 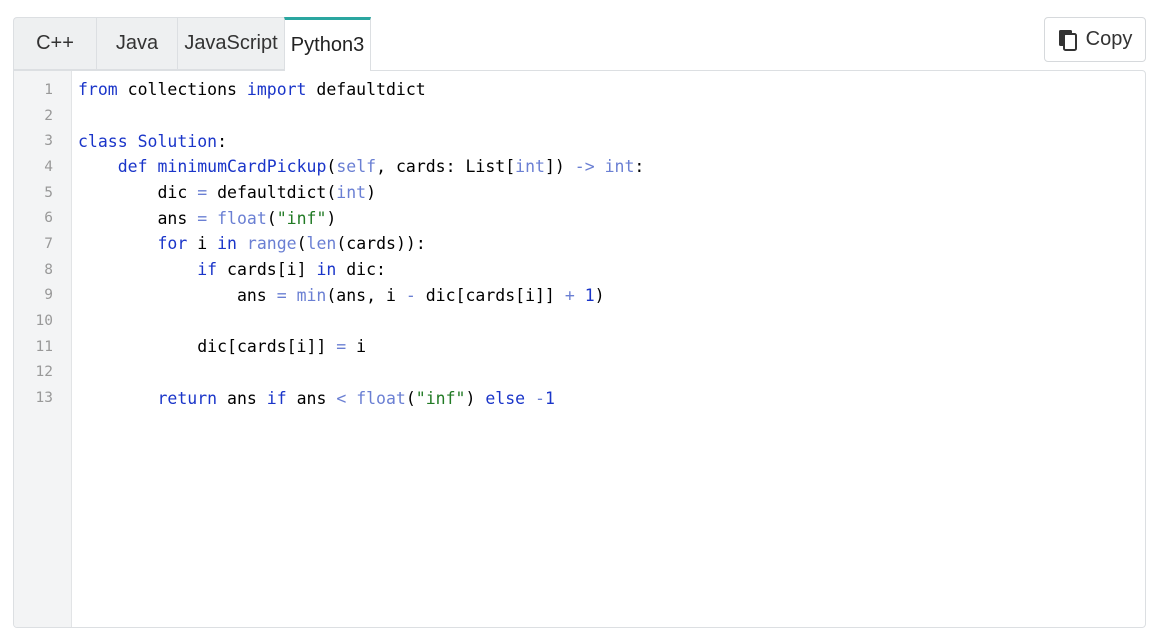 What do you see at coordinates (579, 116) in the screenshot?
I see `code-line: 2` at bounding box center [579, 116].